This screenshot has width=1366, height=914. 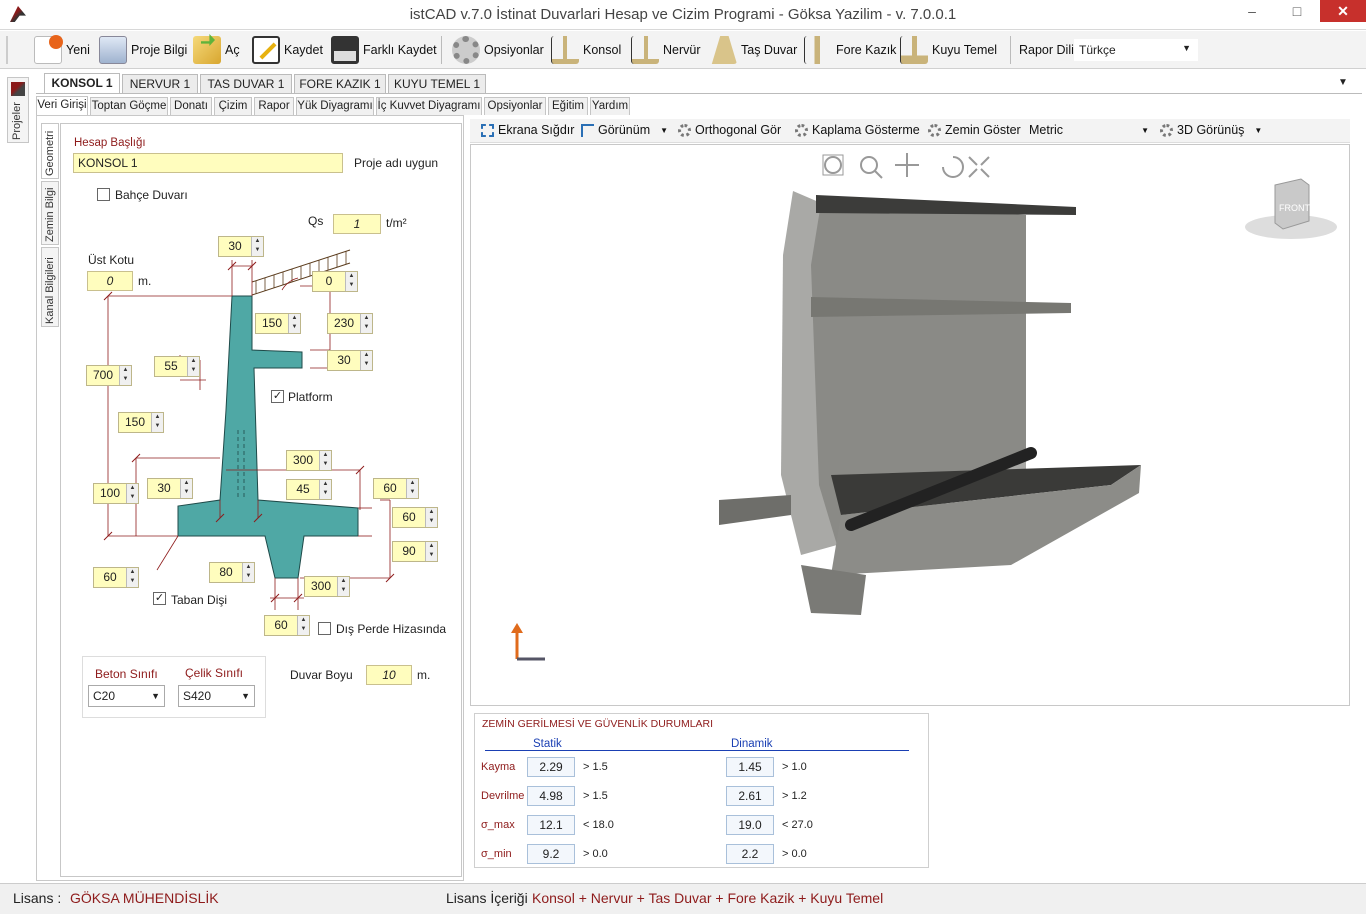 I want to click on subtab-veri-girisi: Veri Girişi, so click(x=62, y=106).